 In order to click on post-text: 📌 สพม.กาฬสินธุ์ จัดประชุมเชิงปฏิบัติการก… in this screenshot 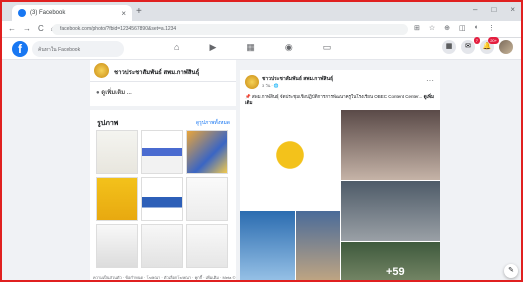, I will do `click(340, 100)`.